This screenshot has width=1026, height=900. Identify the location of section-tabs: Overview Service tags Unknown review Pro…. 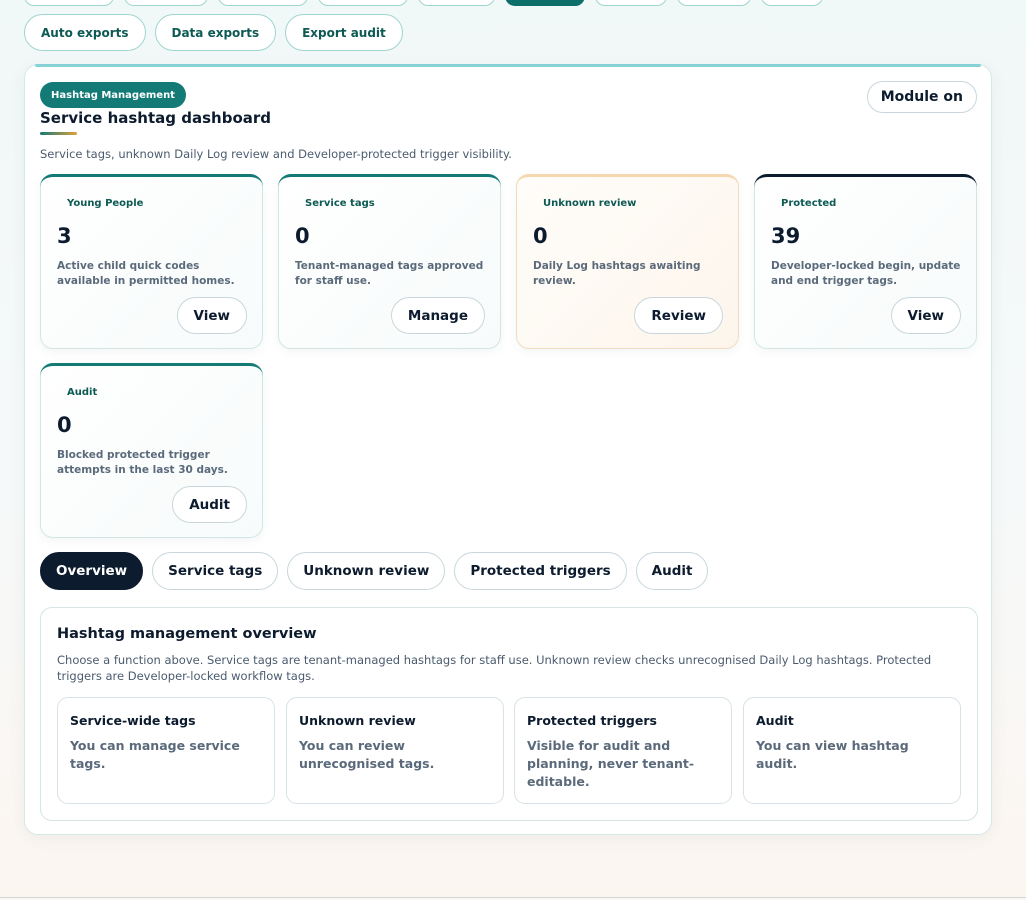
(374, 571).